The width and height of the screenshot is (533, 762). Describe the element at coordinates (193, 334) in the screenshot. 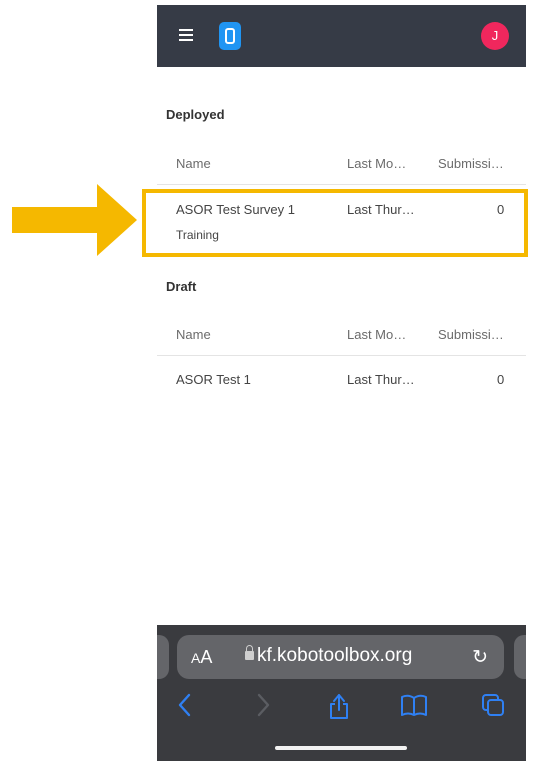

I see `draft-column-name: Name` at that location.